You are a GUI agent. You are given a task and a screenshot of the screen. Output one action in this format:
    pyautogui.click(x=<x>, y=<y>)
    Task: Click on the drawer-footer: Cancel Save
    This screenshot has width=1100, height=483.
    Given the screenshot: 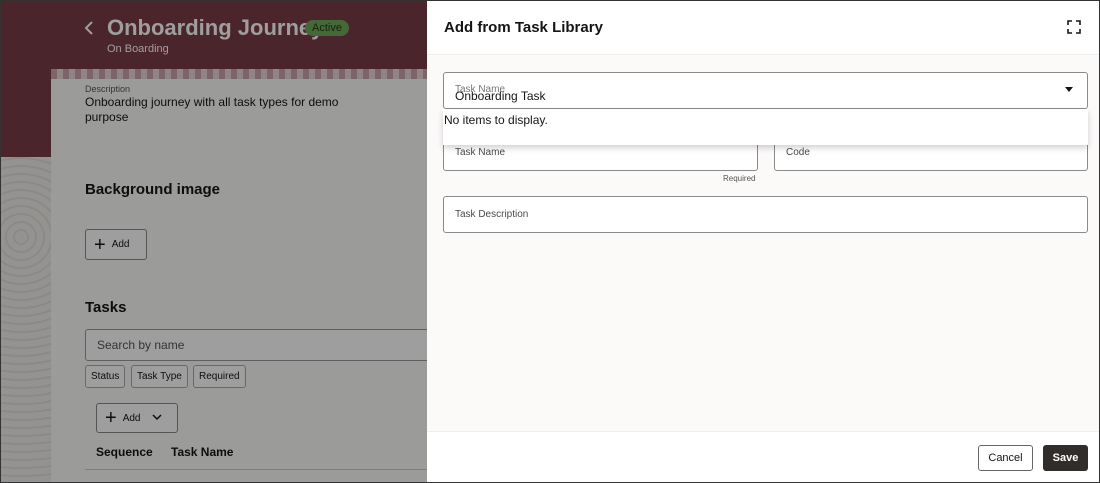 What is the action you would take?
    pyautogui.click(x=763, y=456)
    